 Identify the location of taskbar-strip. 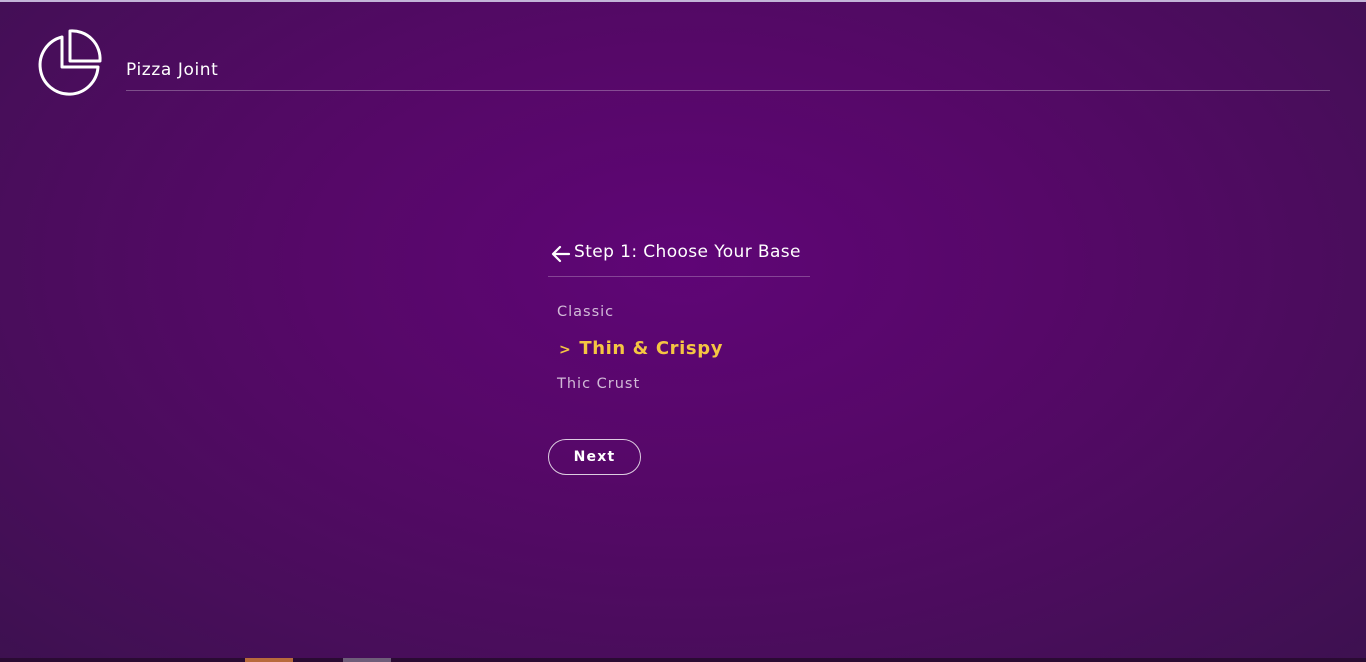
(683, 660).